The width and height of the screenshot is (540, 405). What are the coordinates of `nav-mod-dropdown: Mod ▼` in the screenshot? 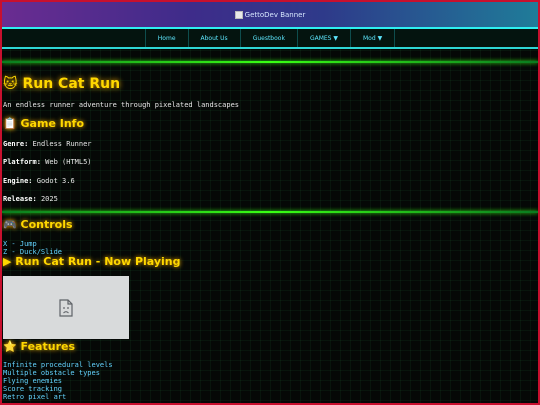 It's located at (373, 38).